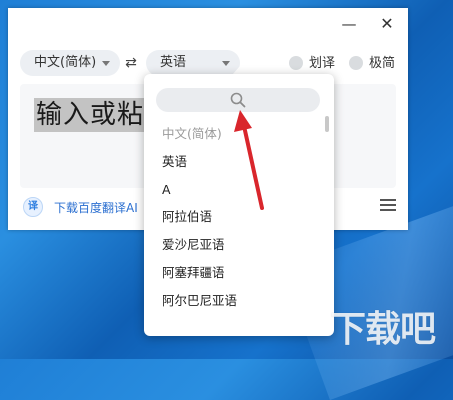 The image size is (453, 400). Describe the element at coordinates (173, 62) in the screenshot. I see `target-language-label: 英语` at that location.